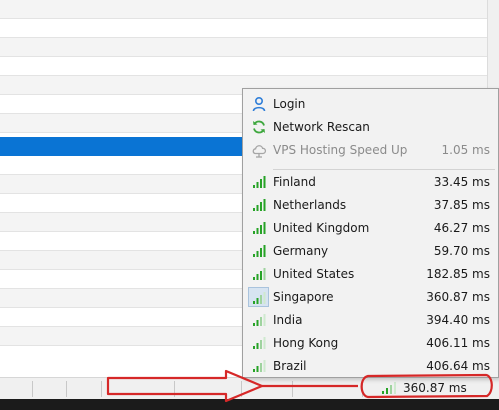  What do you see at coordinates (259, 104) in the screenshot?
I see `user-icon` at bounding box center [259, 104].